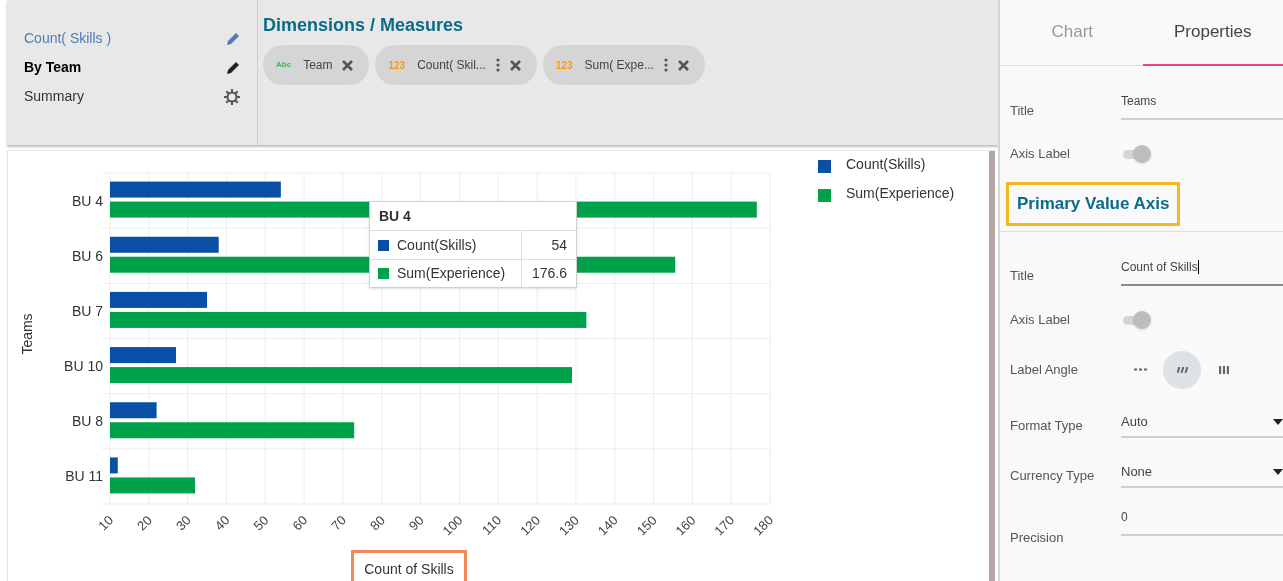 Image resolution: width=1283 pixels, height=581 pixels. I want to click on text-field: Teams, so click(1202, 102).